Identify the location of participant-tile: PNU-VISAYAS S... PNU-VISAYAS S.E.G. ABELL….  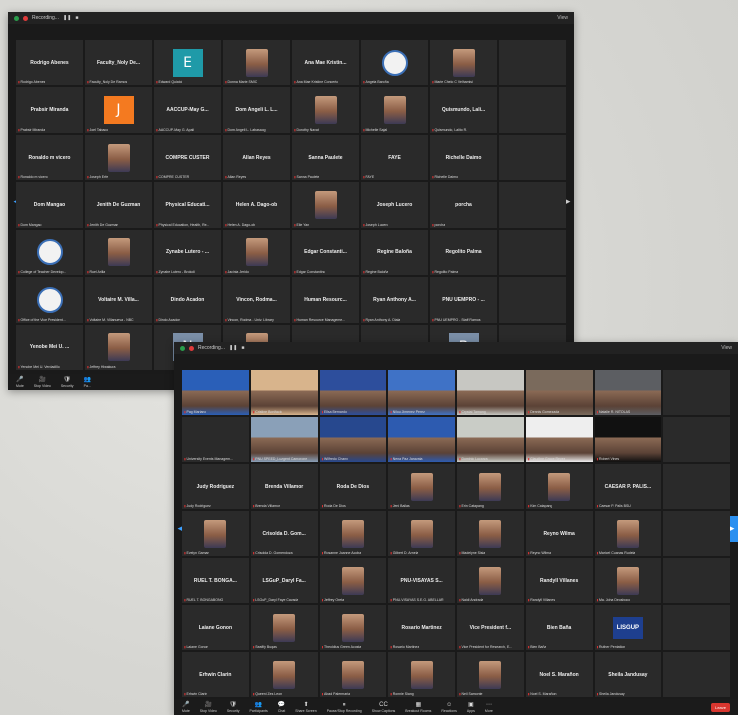
(421, 580).